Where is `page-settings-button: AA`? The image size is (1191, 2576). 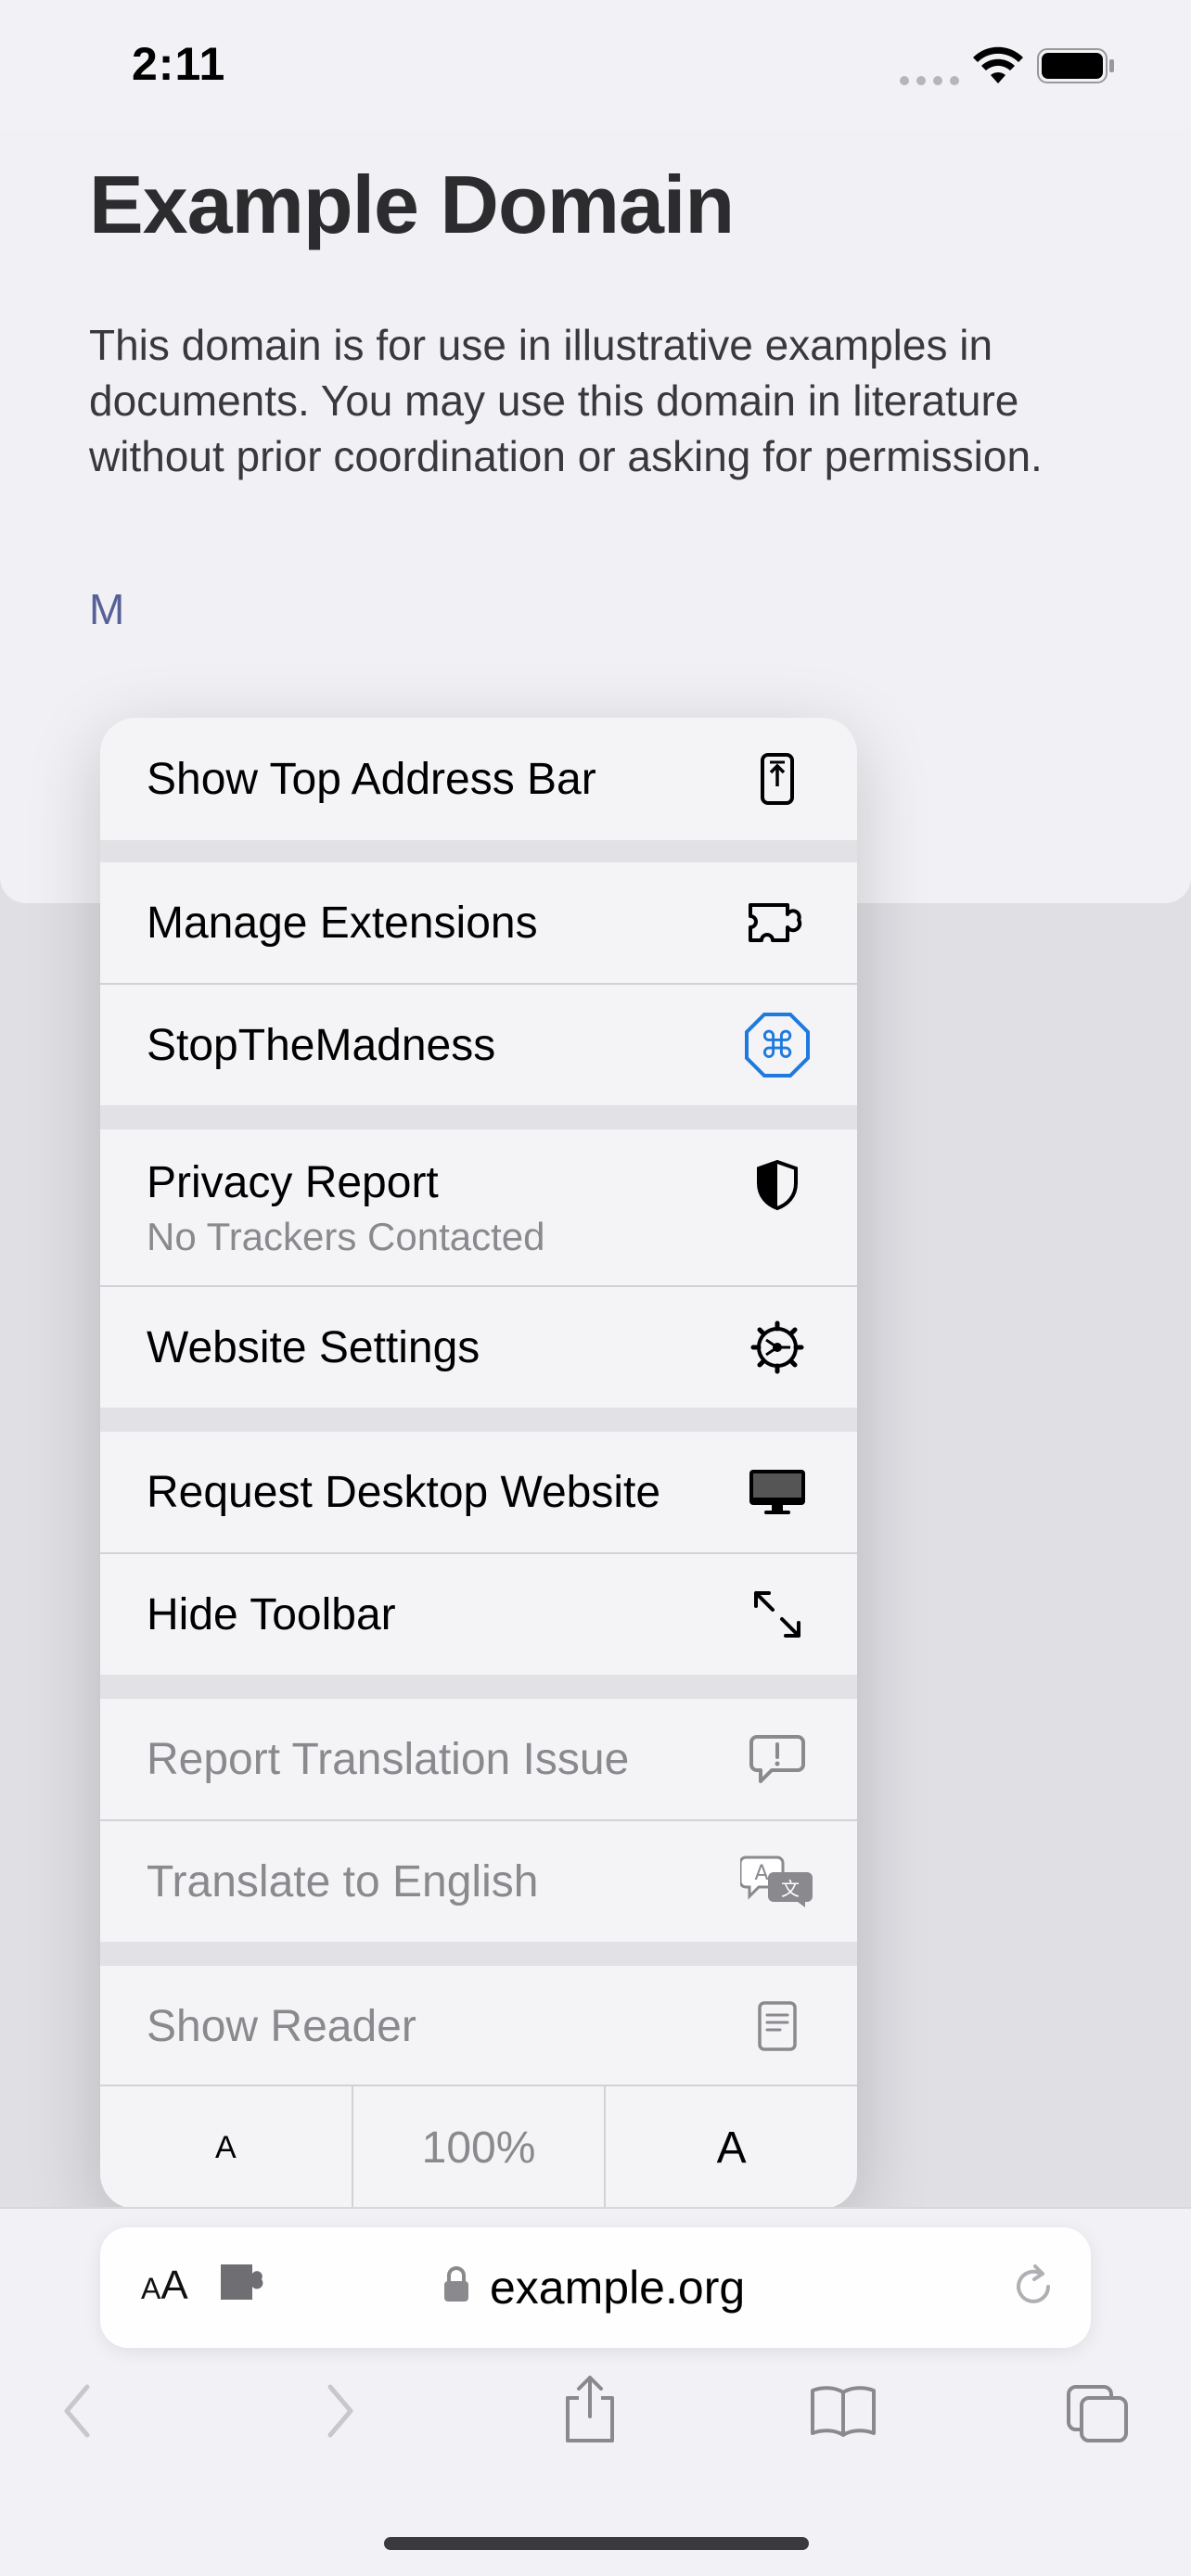 page-settings-button: AA is located at coordinates (164, 2286).